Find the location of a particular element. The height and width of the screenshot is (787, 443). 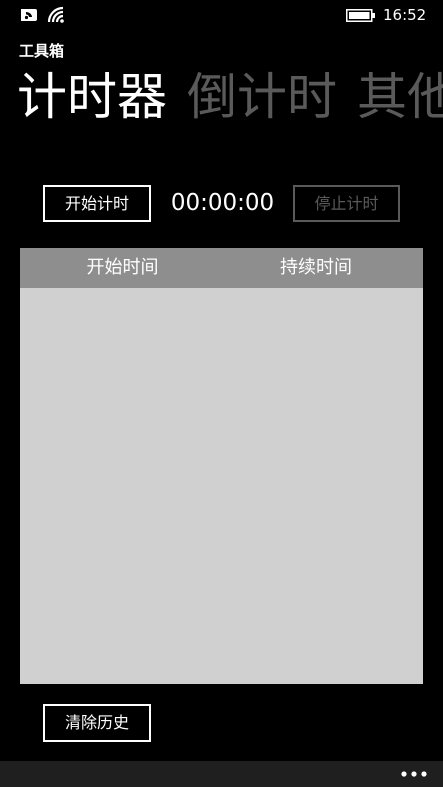

status-time: 16:52 is located at coordinates (405, 15).